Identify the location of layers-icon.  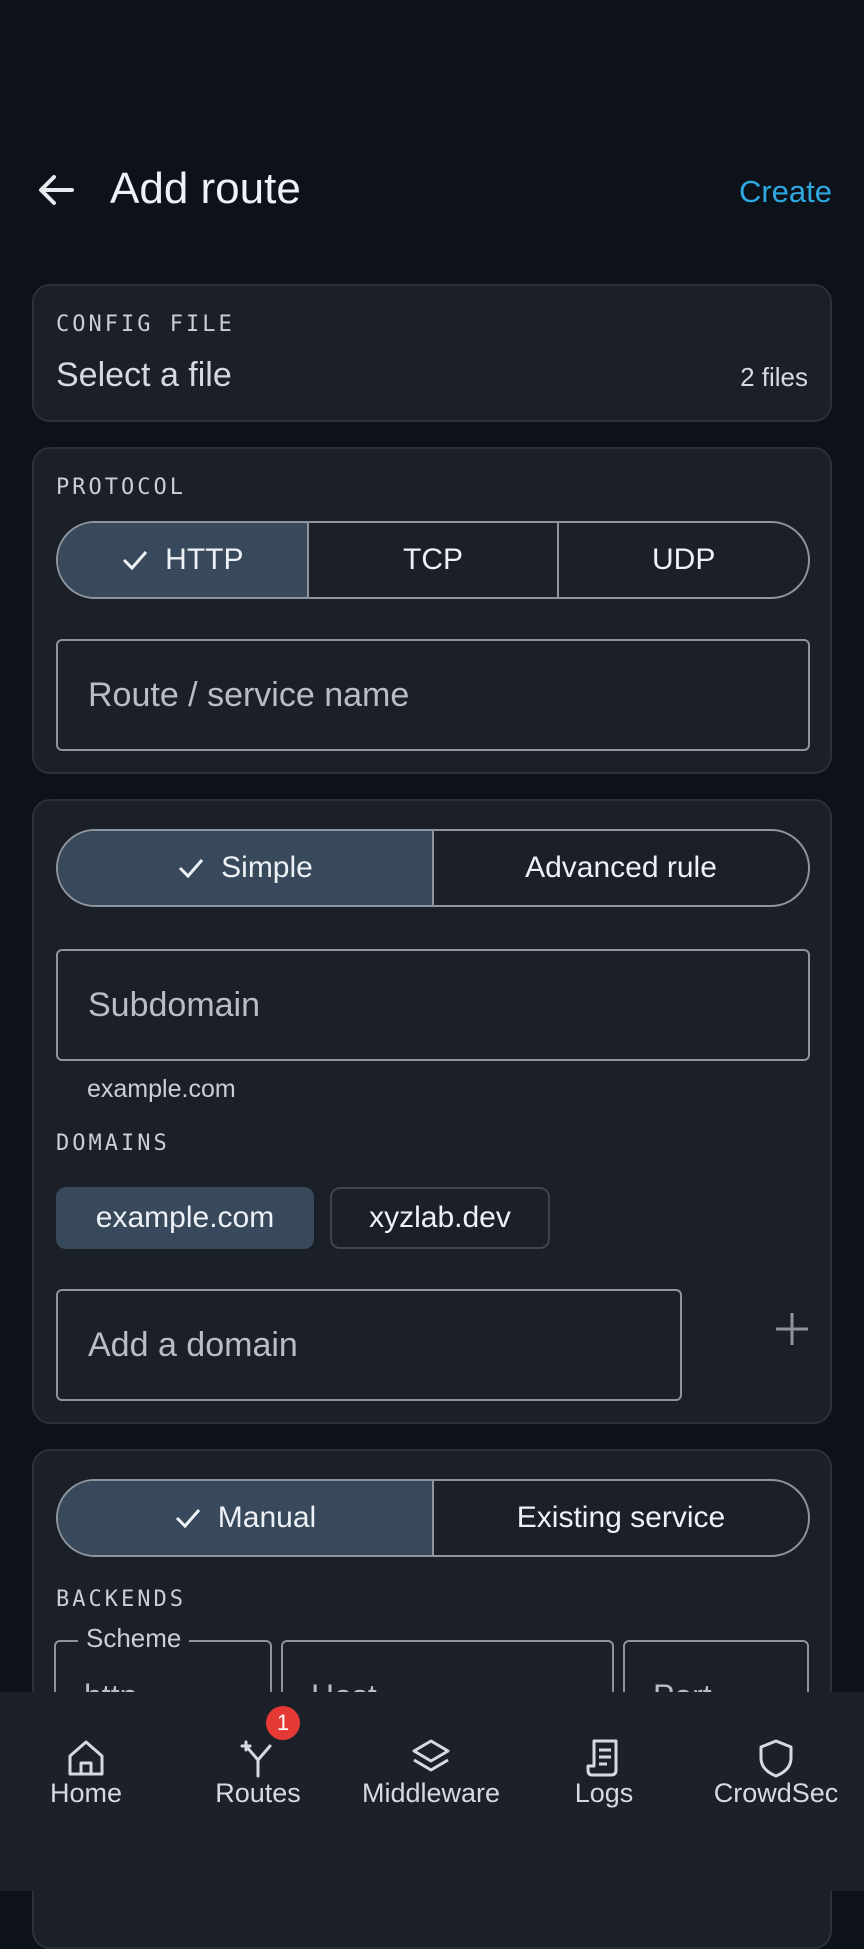
(431, 1755).